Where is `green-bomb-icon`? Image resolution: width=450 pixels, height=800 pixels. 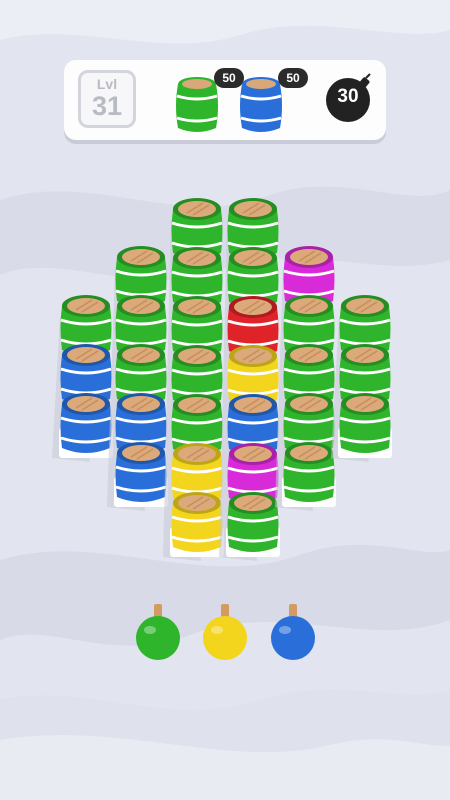
green-bomb-icon is located at coordinates (158, 632).